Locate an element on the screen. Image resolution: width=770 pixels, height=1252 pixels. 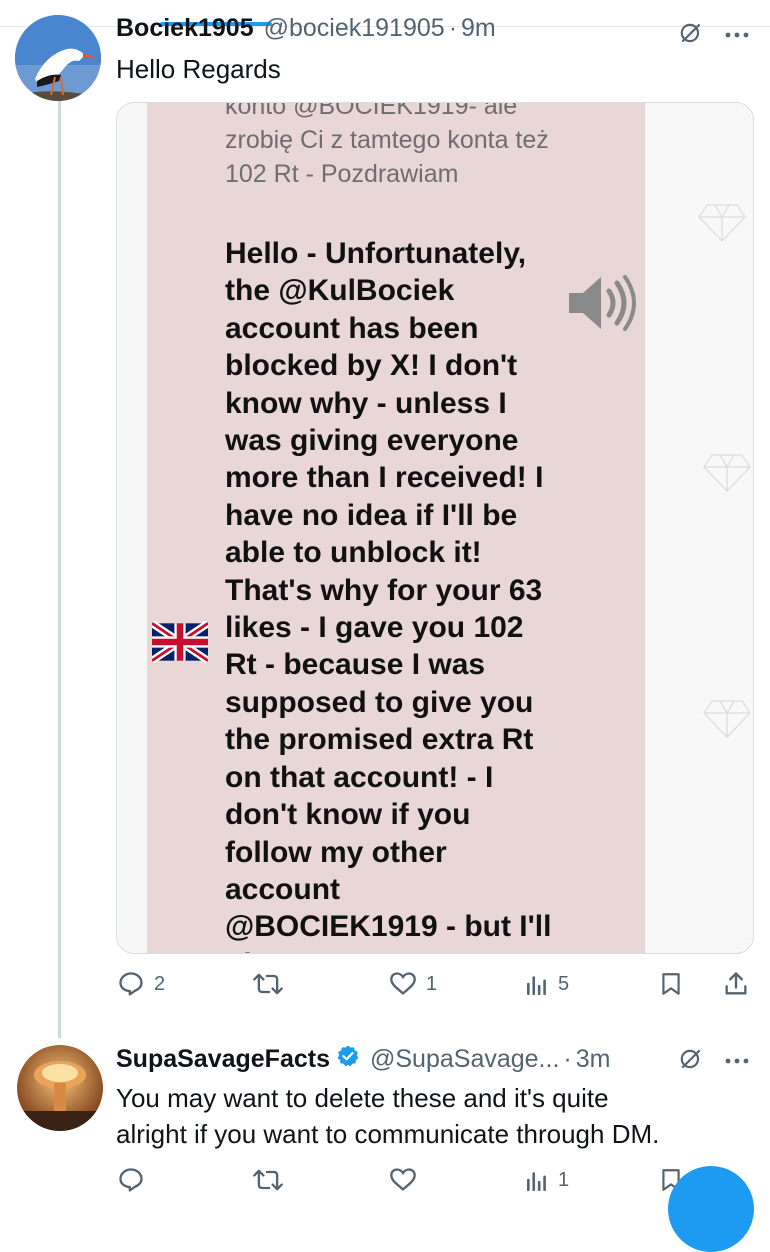
author-name: Bociek1905 is located at coordinates (185, 28).